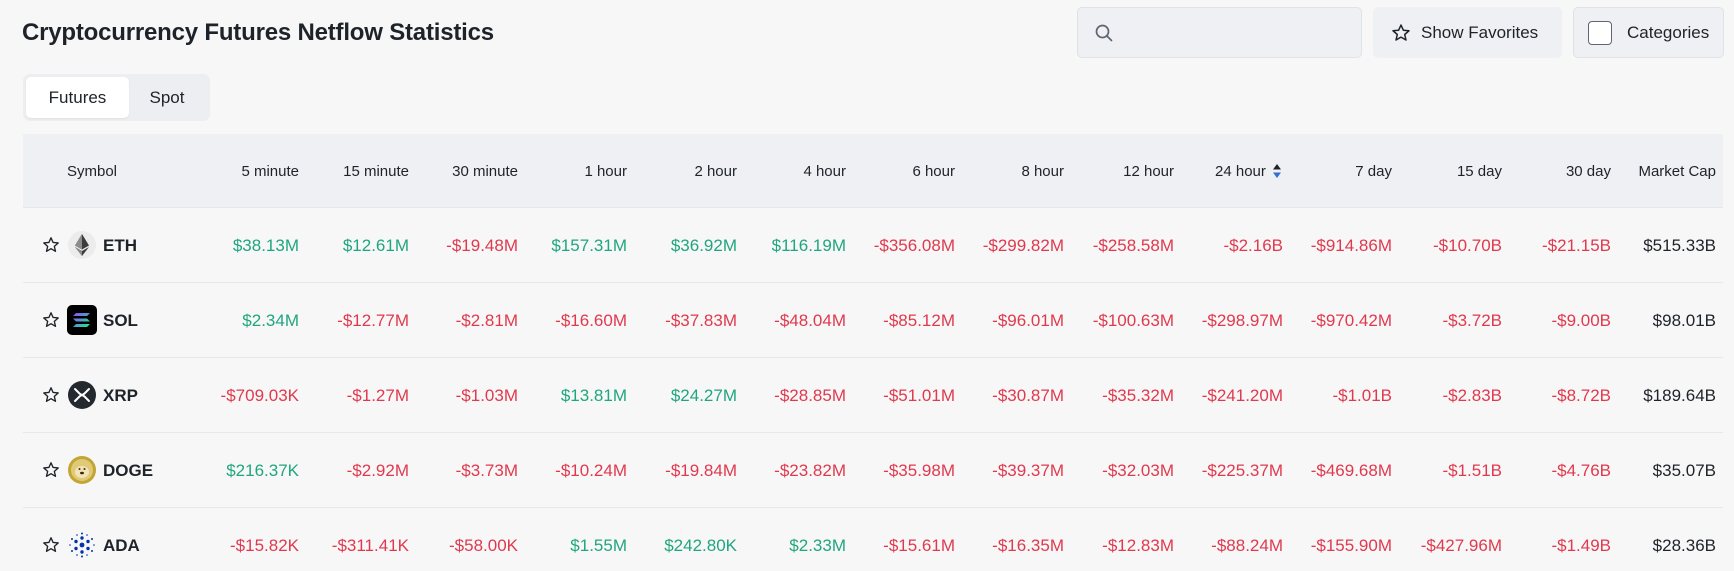 The height and width of the screenshot is (571, 1734). Describe the element at coordinates (682, 171) in the screenshot. I see `column-header-2h: 2 hour` at that location.